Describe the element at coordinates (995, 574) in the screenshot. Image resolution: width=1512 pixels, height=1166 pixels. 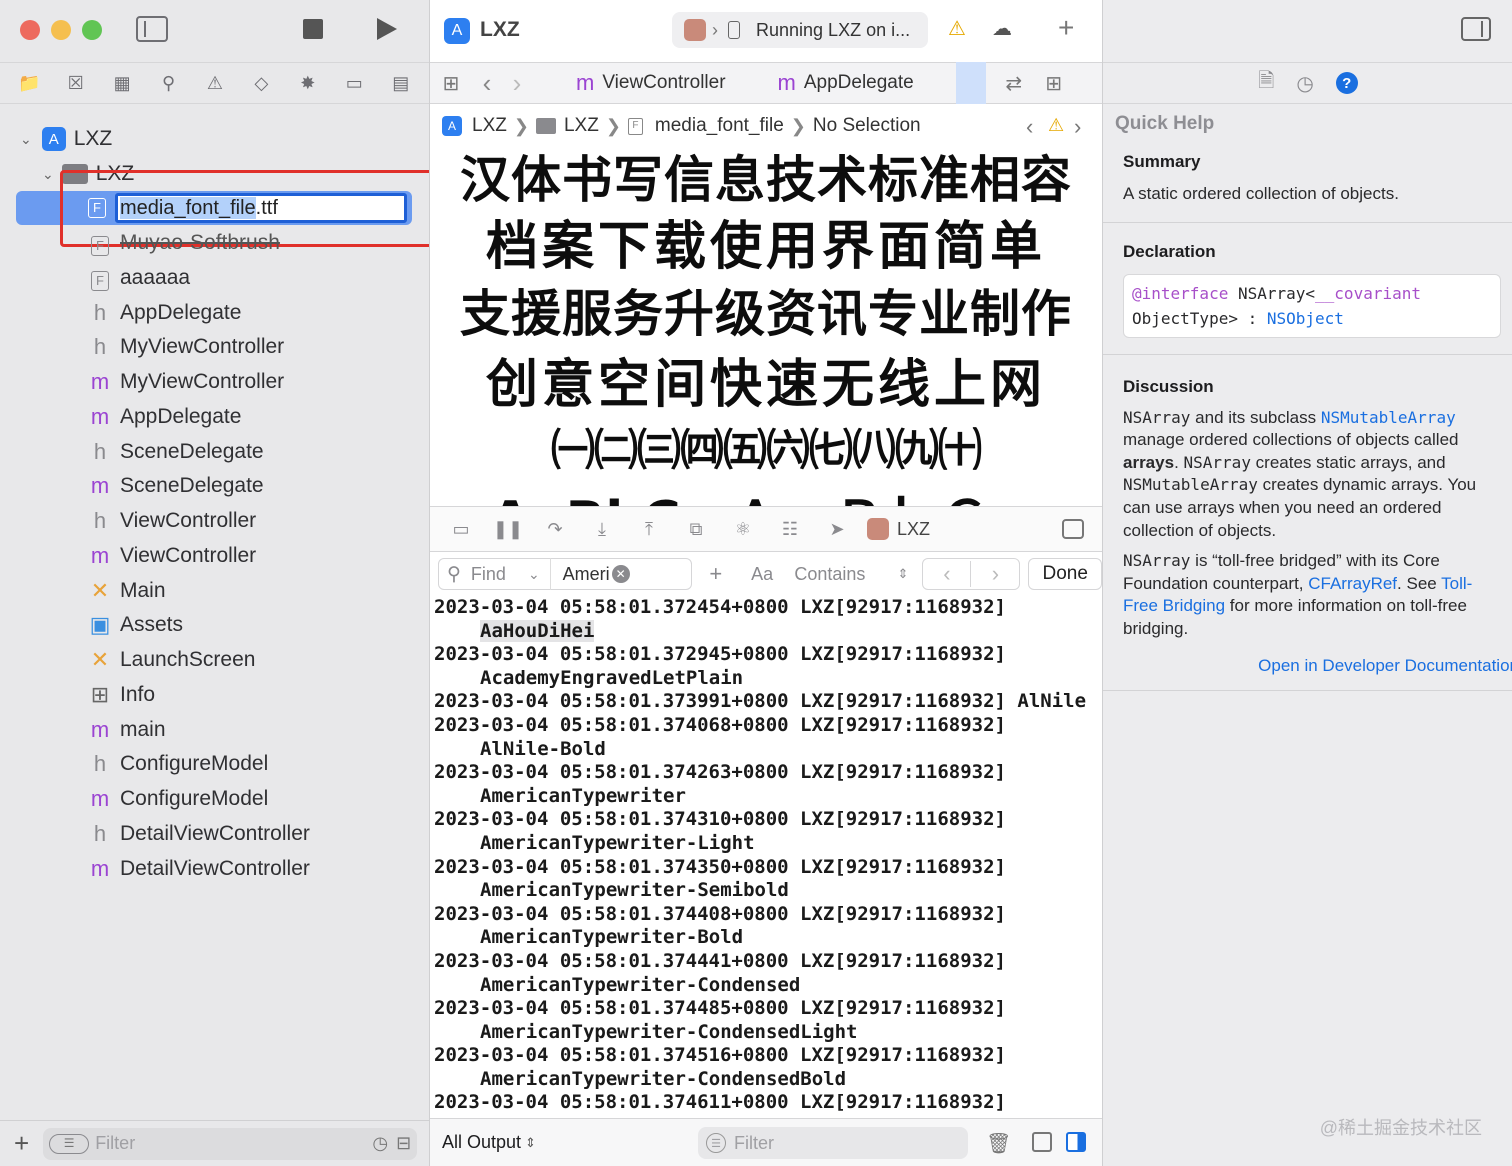
I see `find-next-icon: ›` at that location.